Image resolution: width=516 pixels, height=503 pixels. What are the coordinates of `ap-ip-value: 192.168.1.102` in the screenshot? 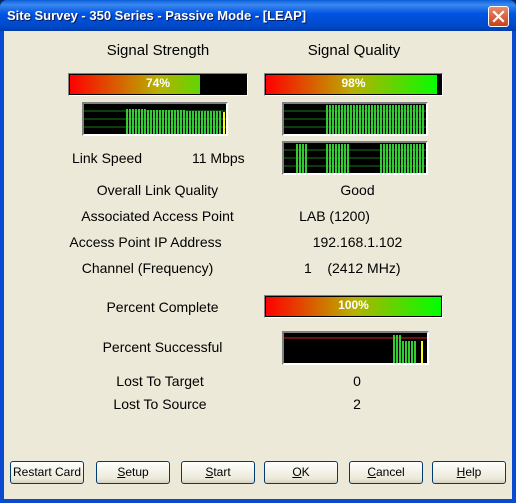 It's located at (357, 242).